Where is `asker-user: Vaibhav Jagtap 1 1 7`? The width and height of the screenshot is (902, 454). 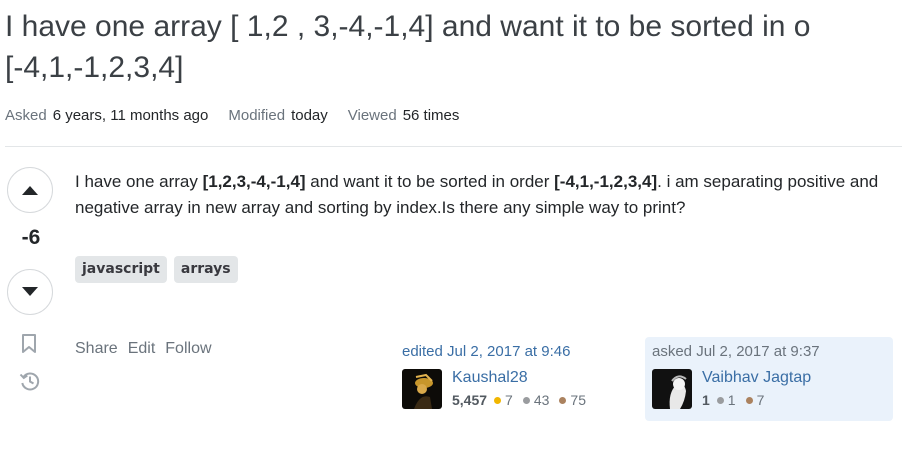 asker-user: Vaibhav Jagtap 1 1 7 is located at coordinates (731, 389).